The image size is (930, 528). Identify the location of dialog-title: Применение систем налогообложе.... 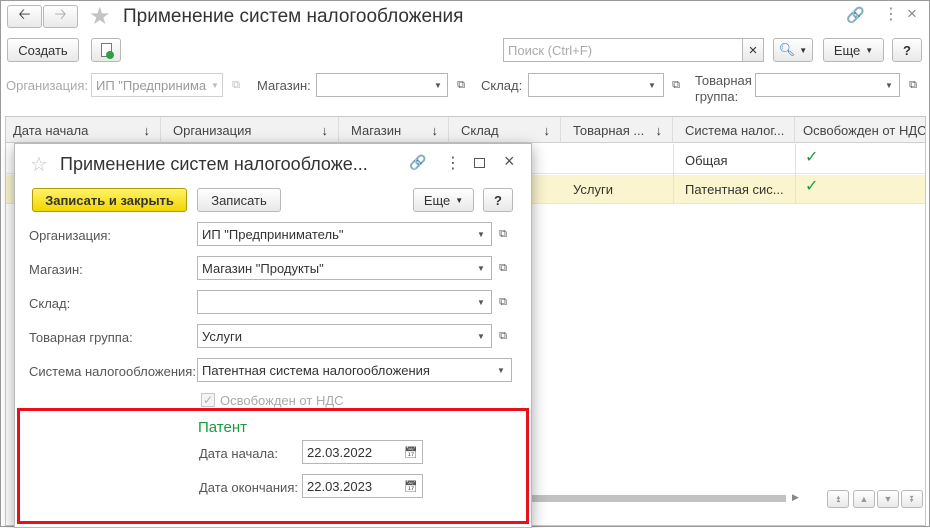
(214, 164).